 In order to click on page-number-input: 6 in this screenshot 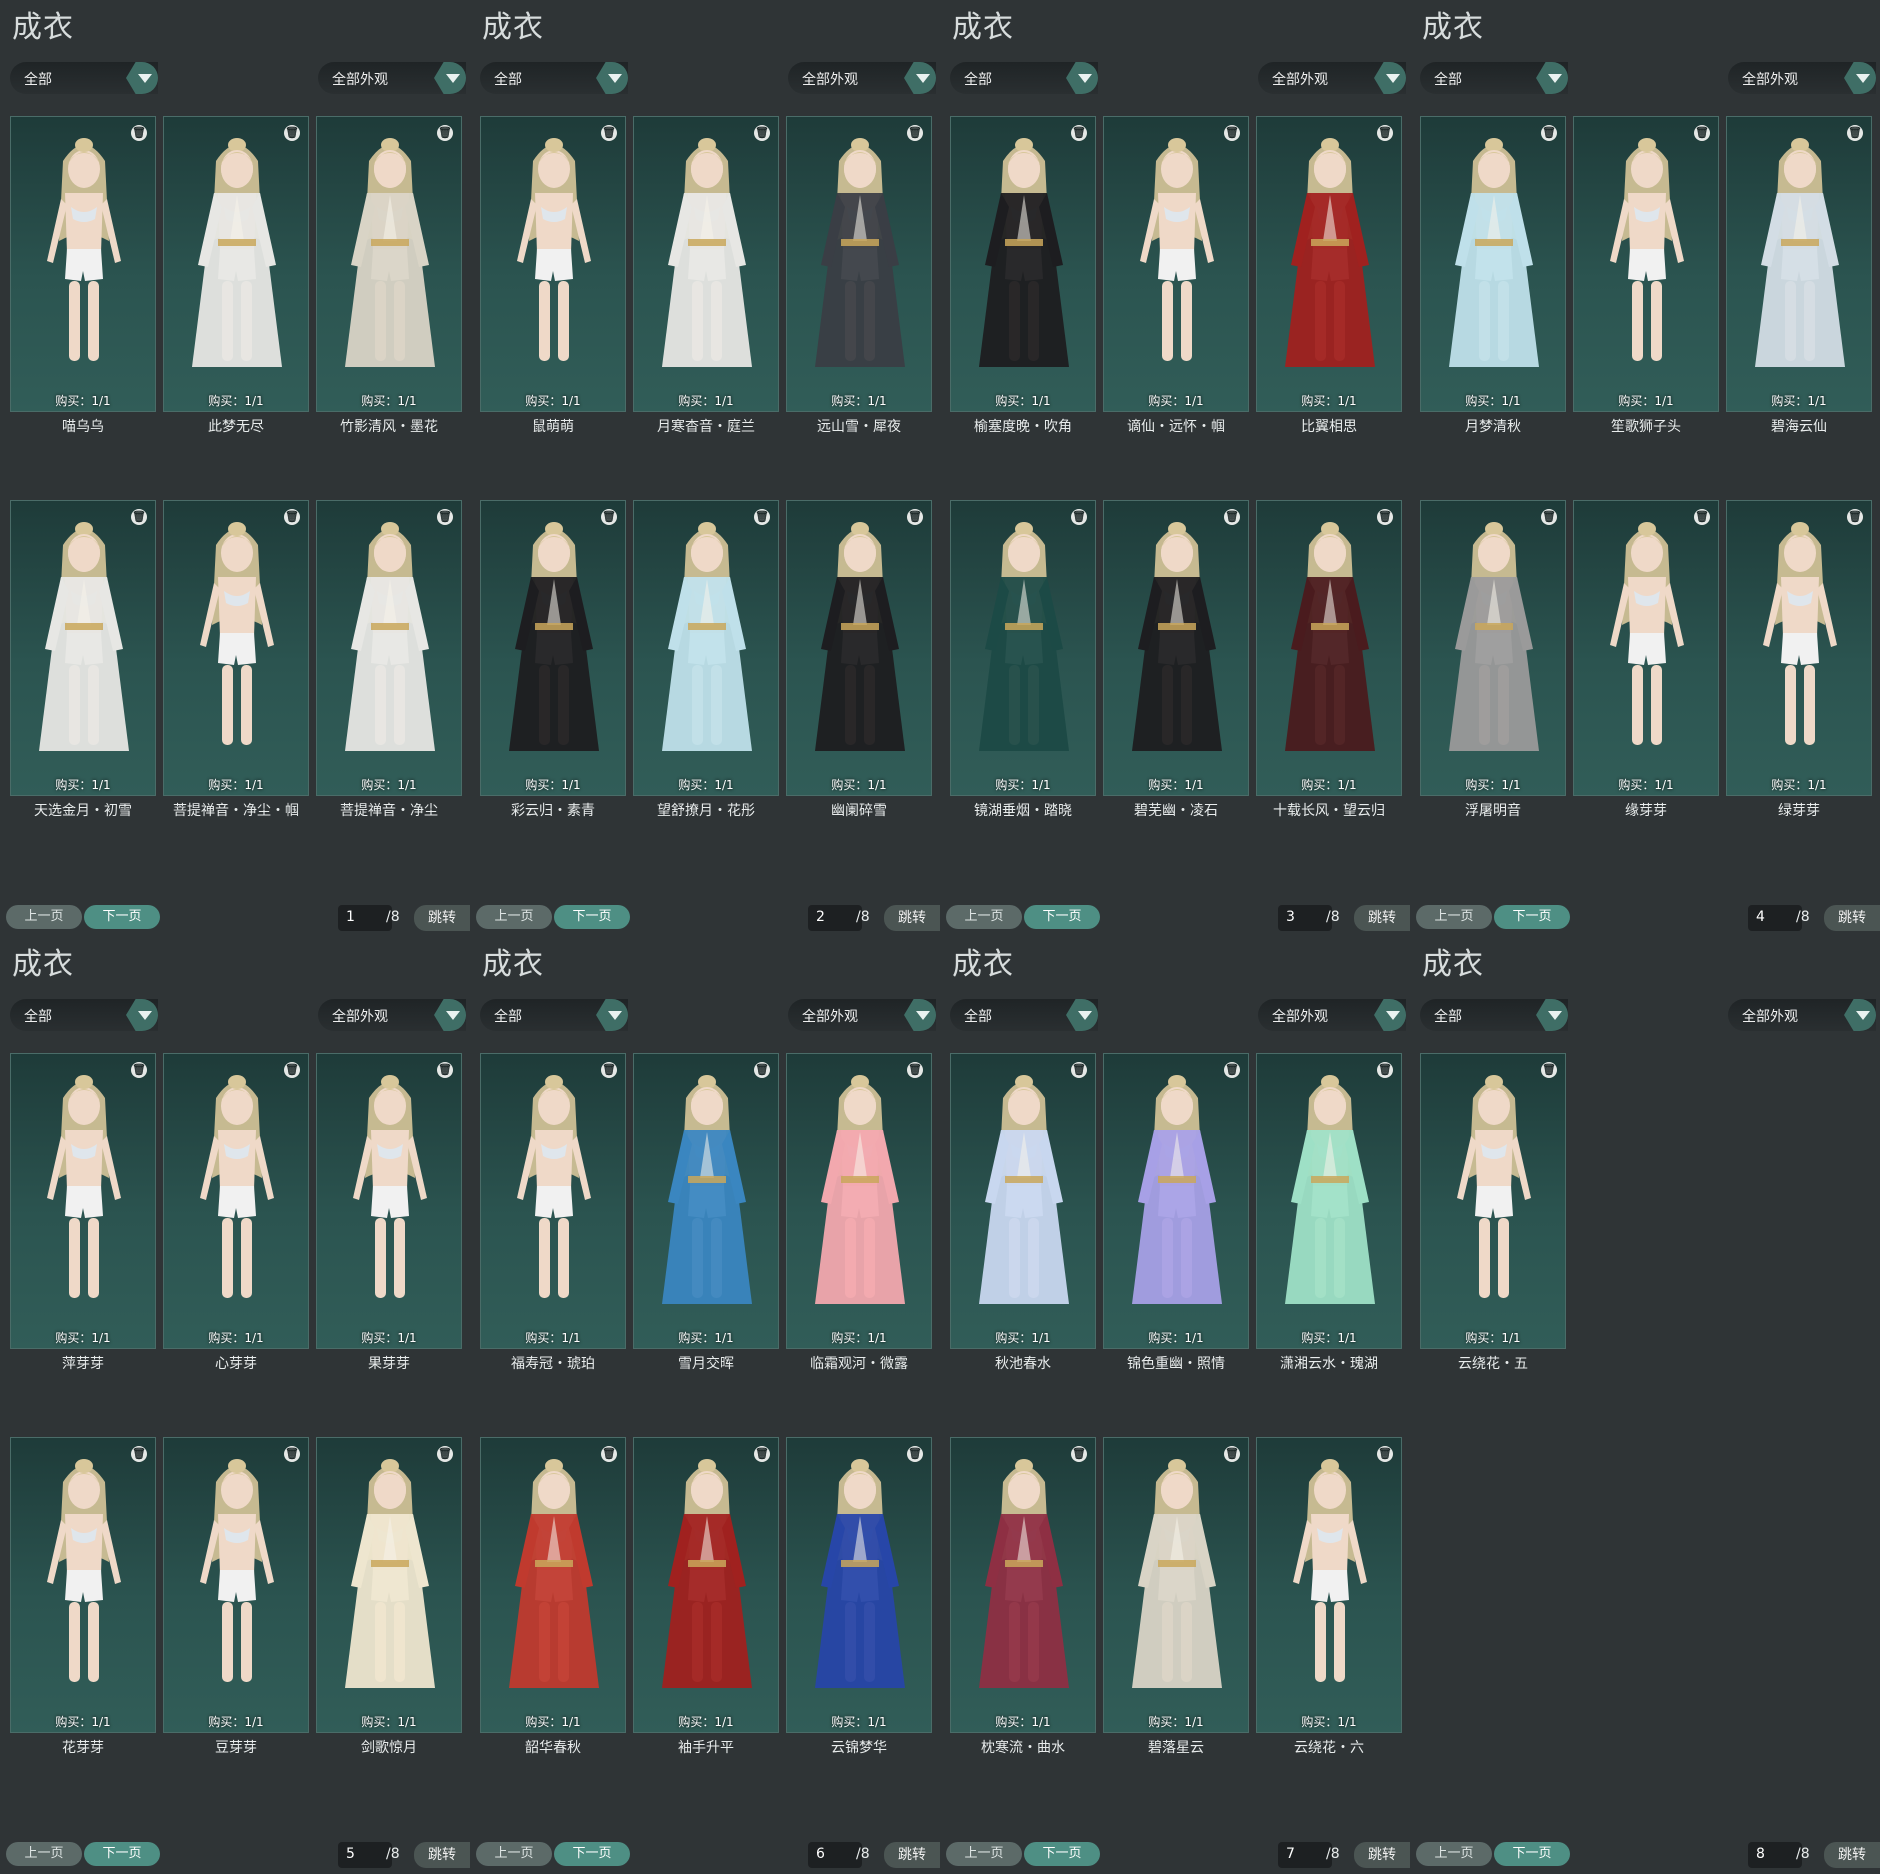, I will do `click(835, 1855)`.